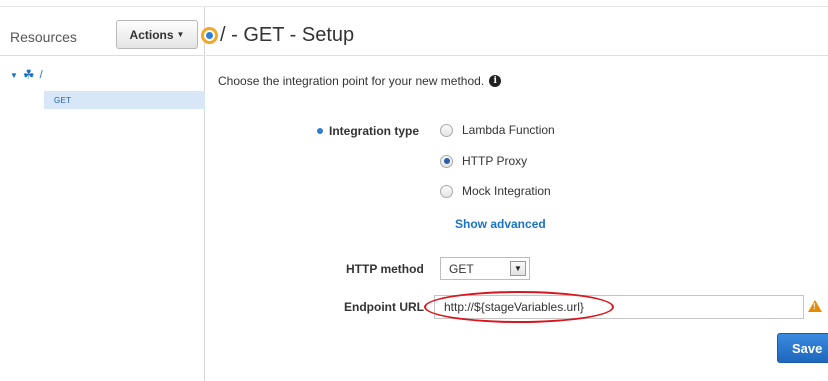  What do you see at coordinates (102, 55) in the screenshot?
I see `sidebar-divider` at bounding box center [102, 55].